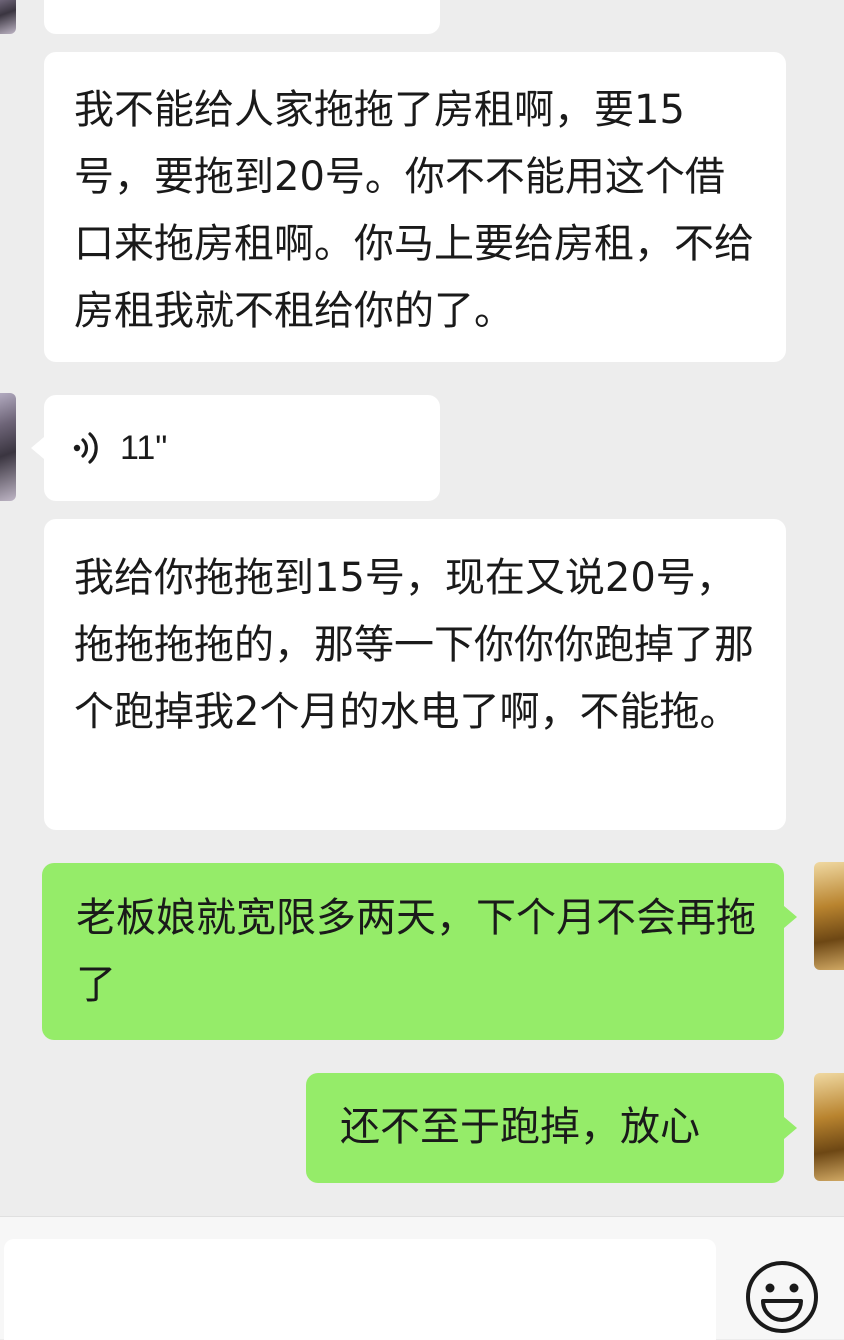 This screenshot has height=1340, width=844. I want to click on message-bubble-outgoing: 老板娘就宽限多两天，下个月不会再拖了, so click(413, 951).